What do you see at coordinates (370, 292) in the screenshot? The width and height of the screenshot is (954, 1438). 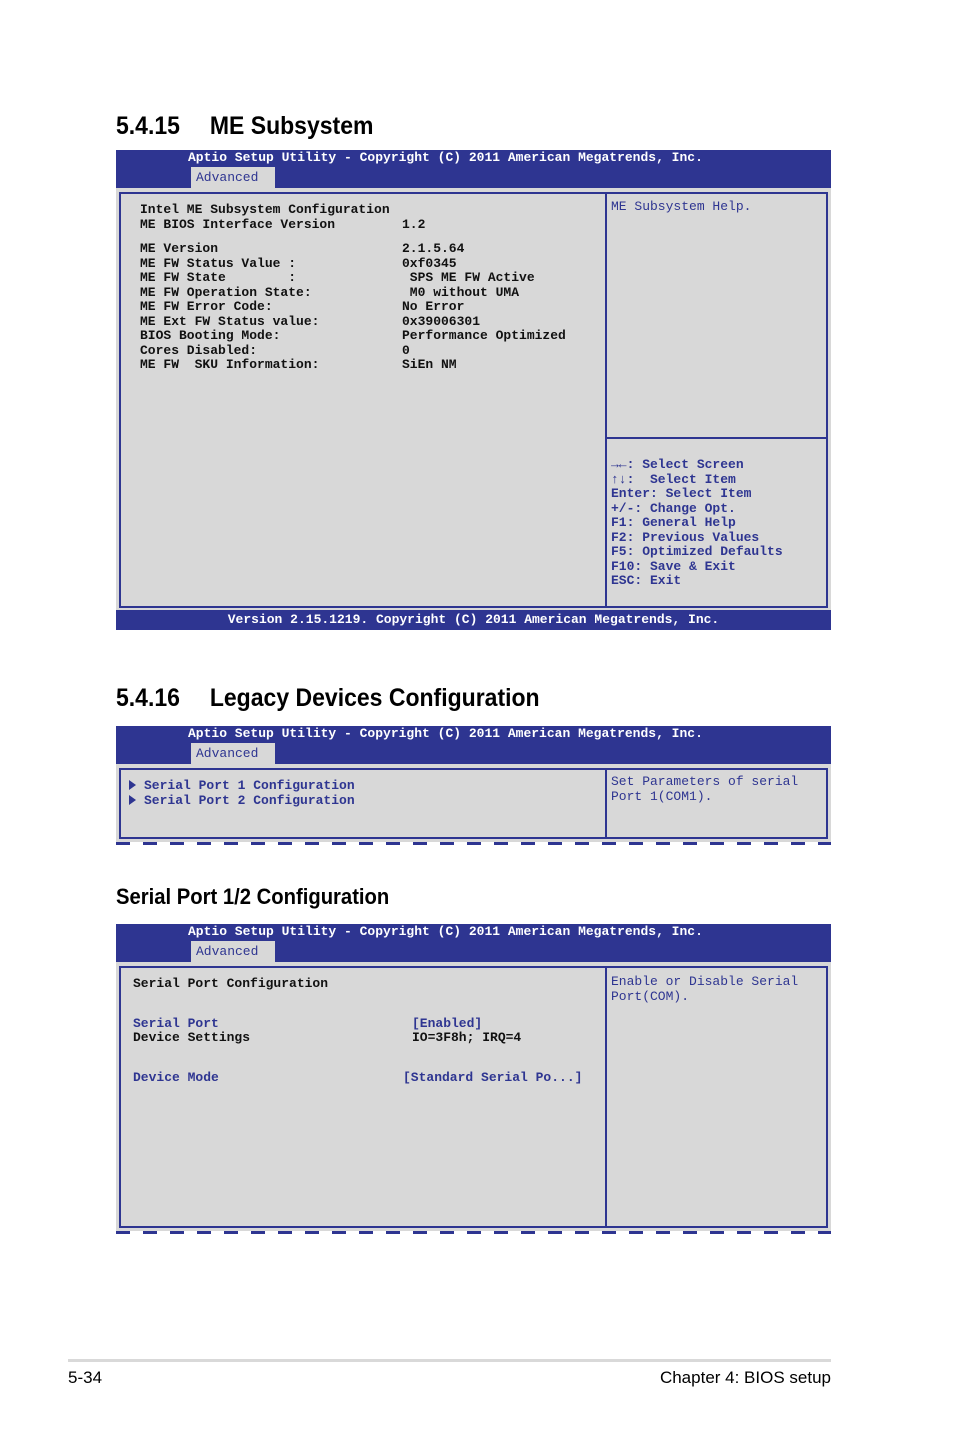 I see `setting-row: ME FW Operation State: M0 without UMA` at bounding box center [370, 292].